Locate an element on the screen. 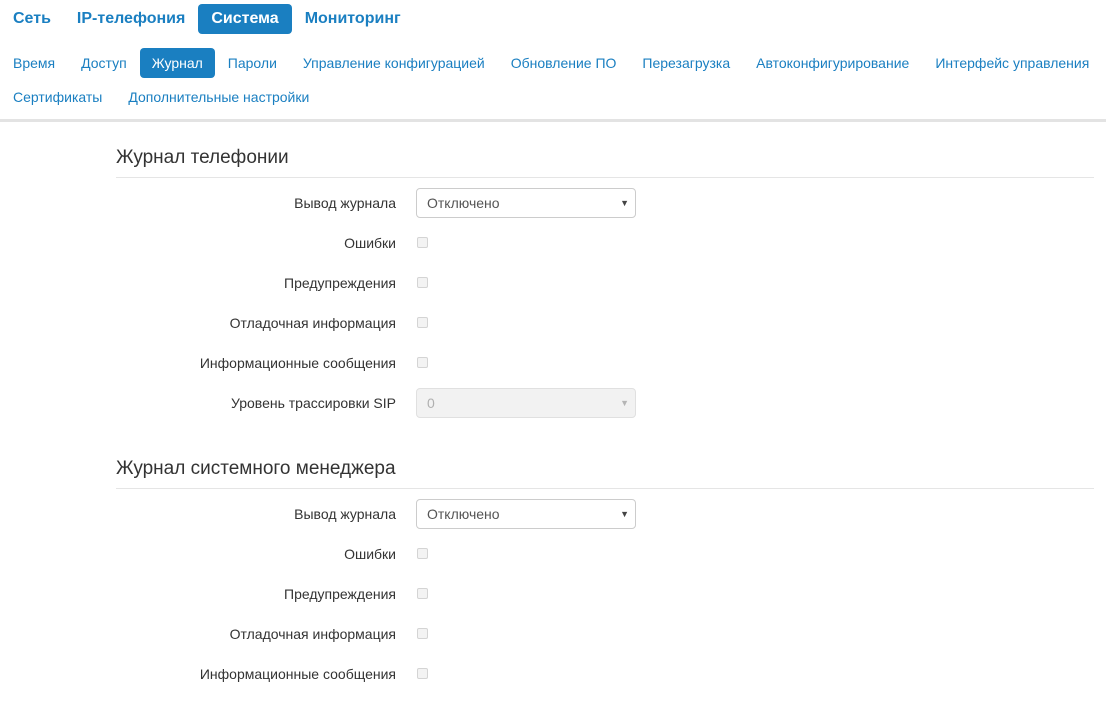 This screenshot has height=705, width=1106. telephony-output-select: Отключено ▼ is located at coordinates (526, 203).